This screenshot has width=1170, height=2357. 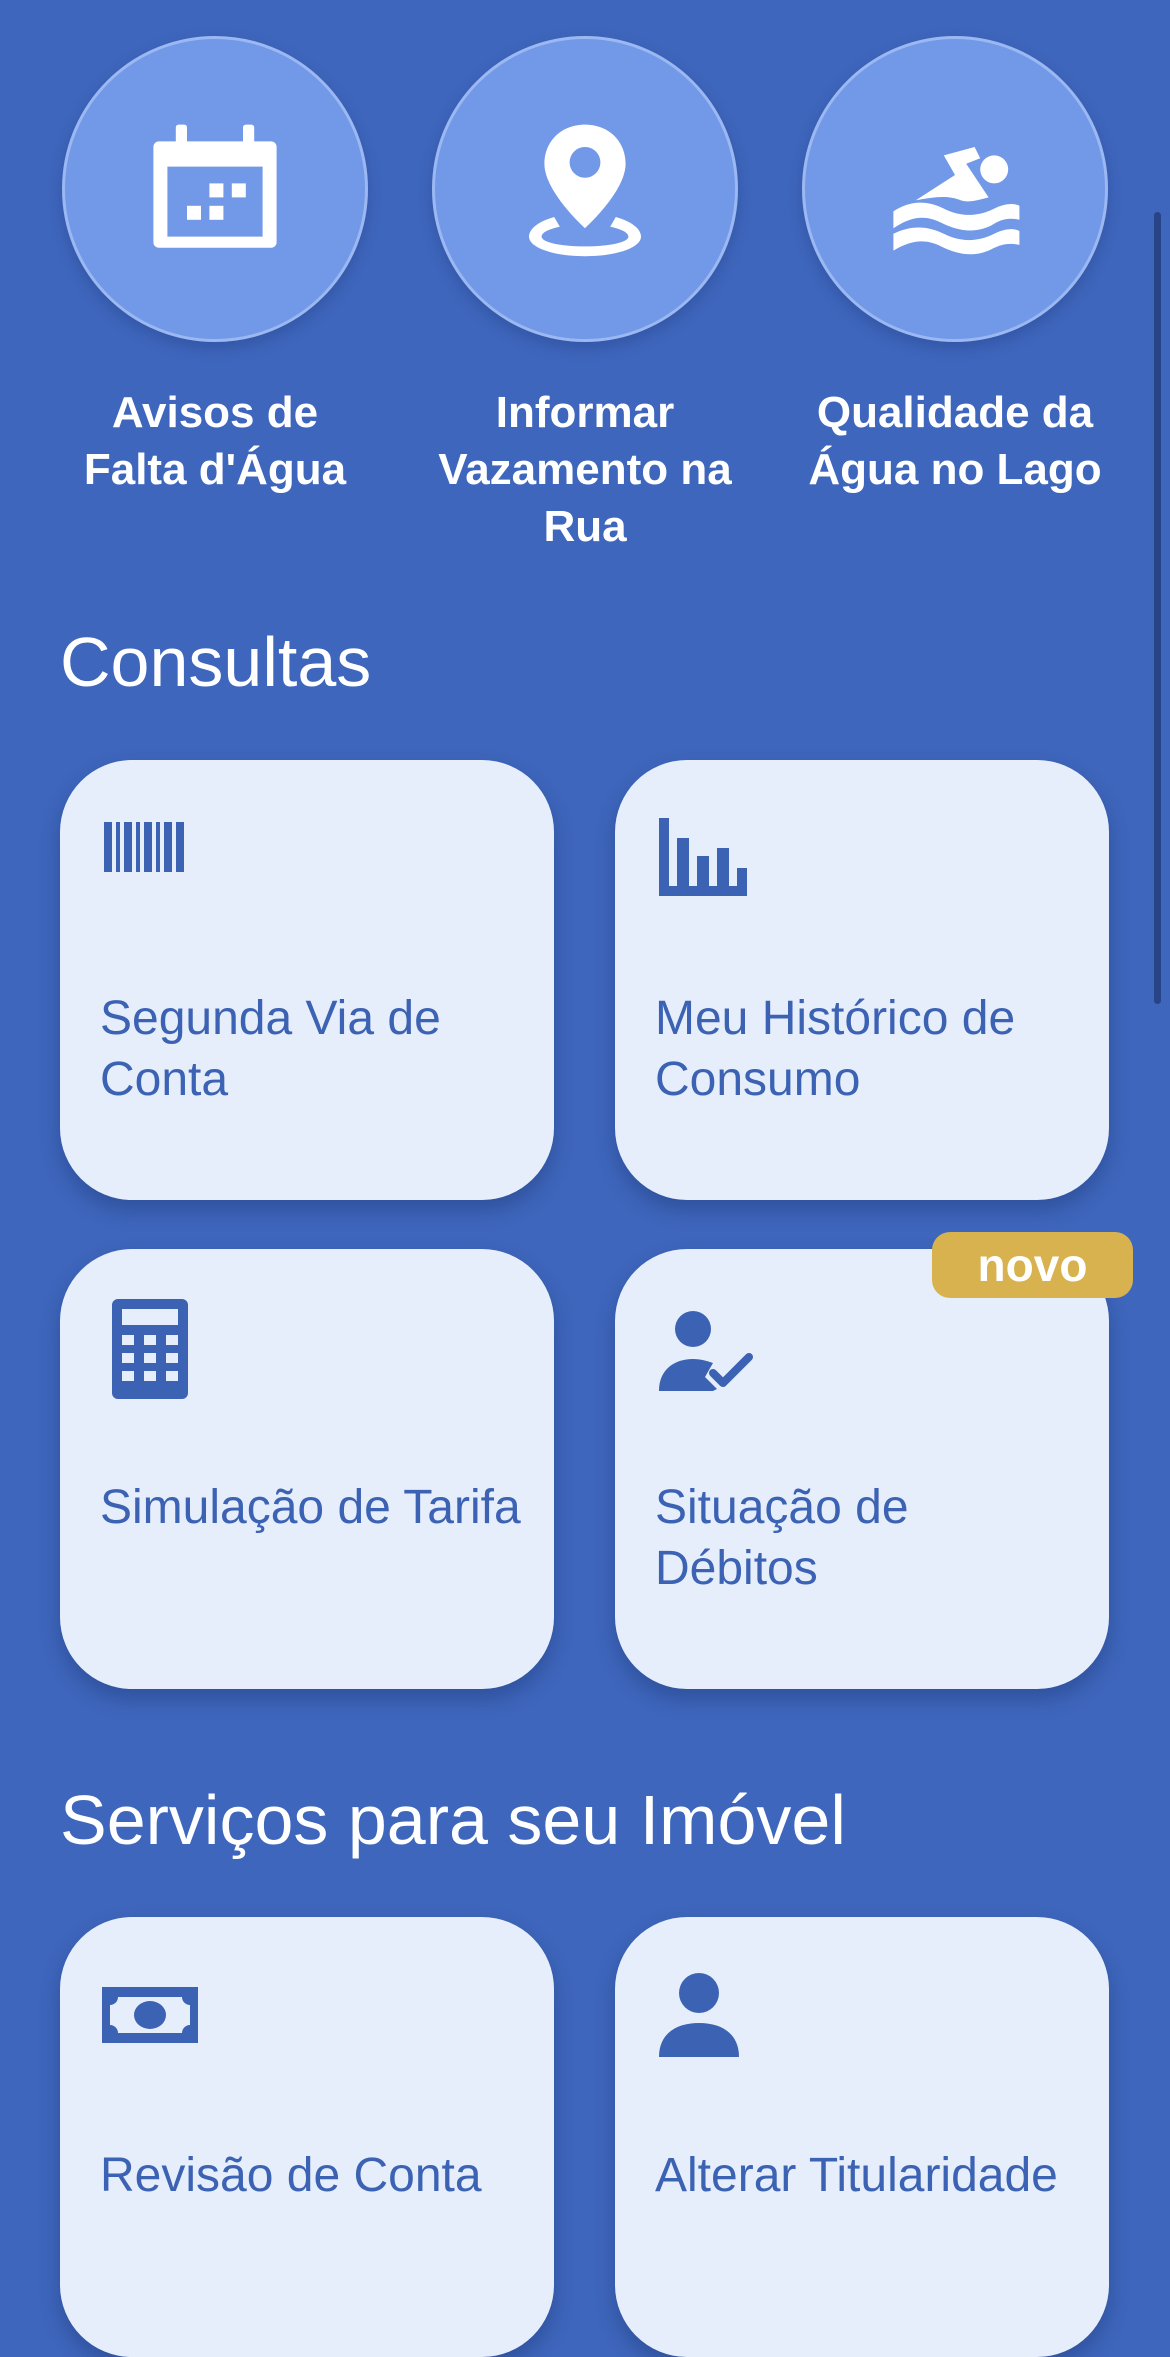 I want to click on calendar-icon, so click(x=215, y=186).